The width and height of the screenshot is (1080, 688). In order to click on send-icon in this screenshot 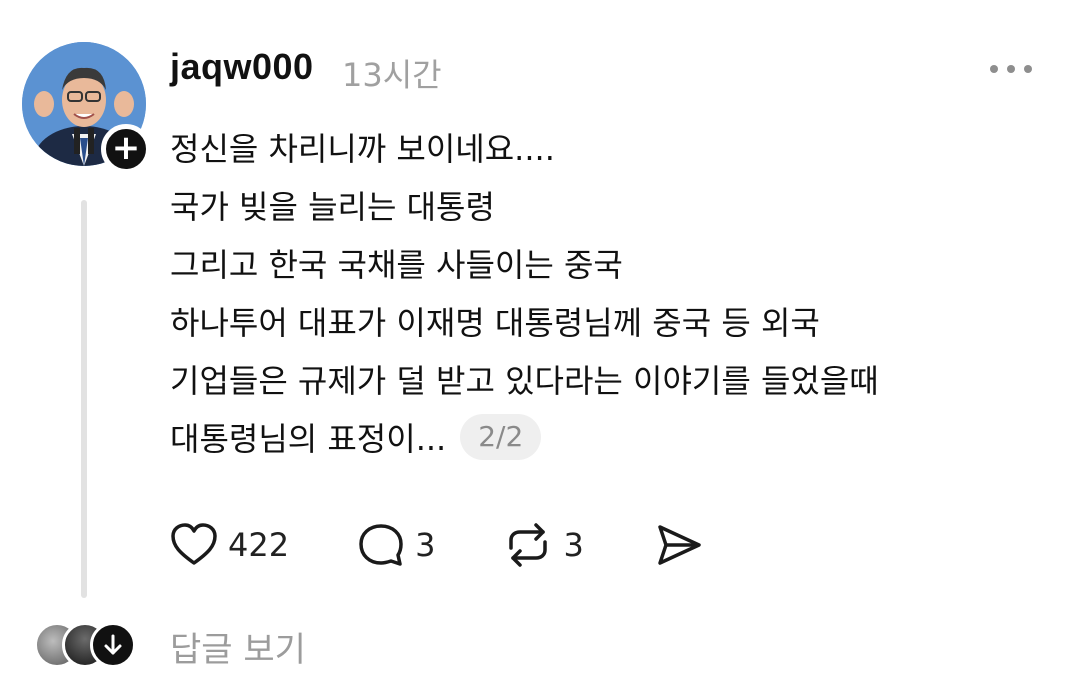, I will do `click(679, 545)`.